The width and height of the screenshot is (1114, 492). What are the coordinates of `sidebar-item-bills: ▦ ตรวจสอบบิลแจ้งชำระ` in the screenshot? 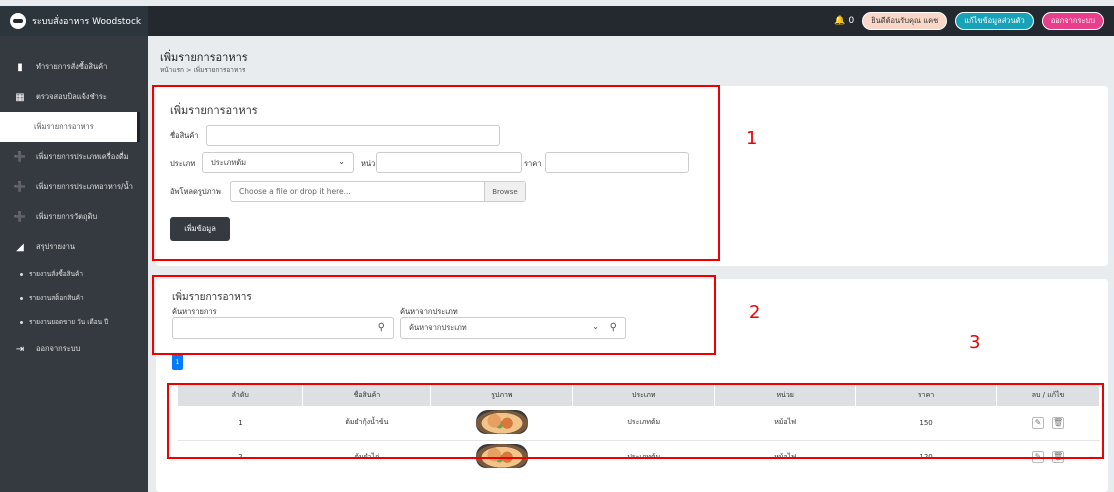 It's located at (74, 97).